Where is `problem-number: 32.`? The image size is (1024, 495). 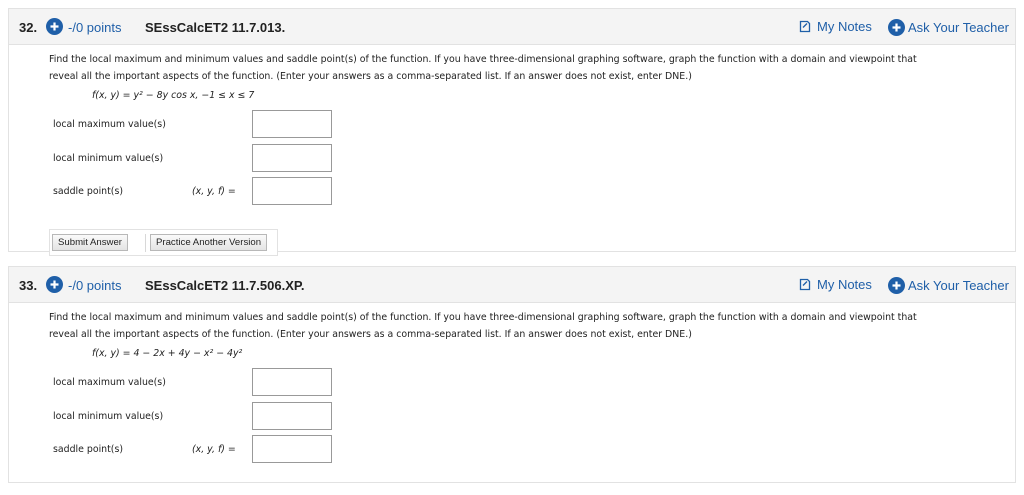
problem-number: 32. is located at coordinates (28, 27).